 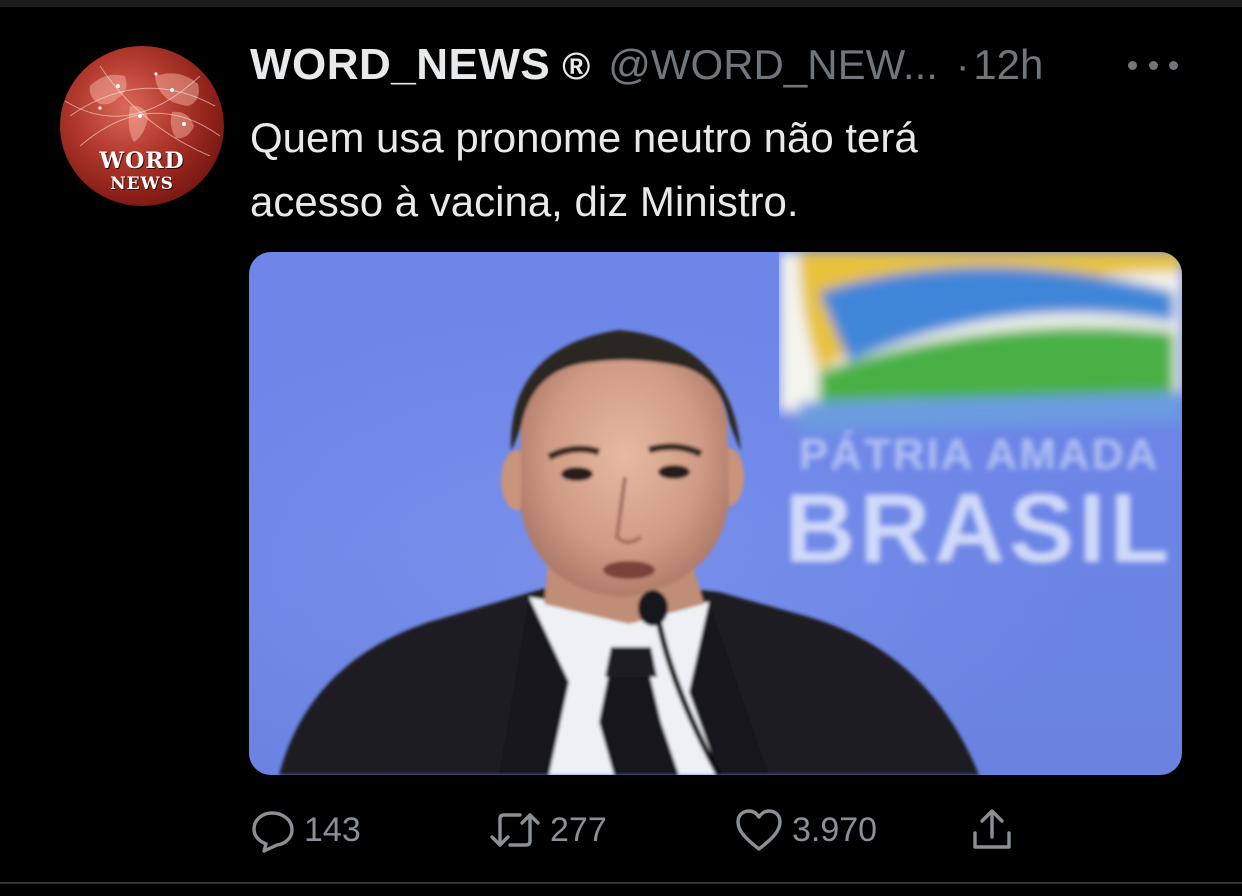 I want to click on share-button, so click(x=992, y=830).